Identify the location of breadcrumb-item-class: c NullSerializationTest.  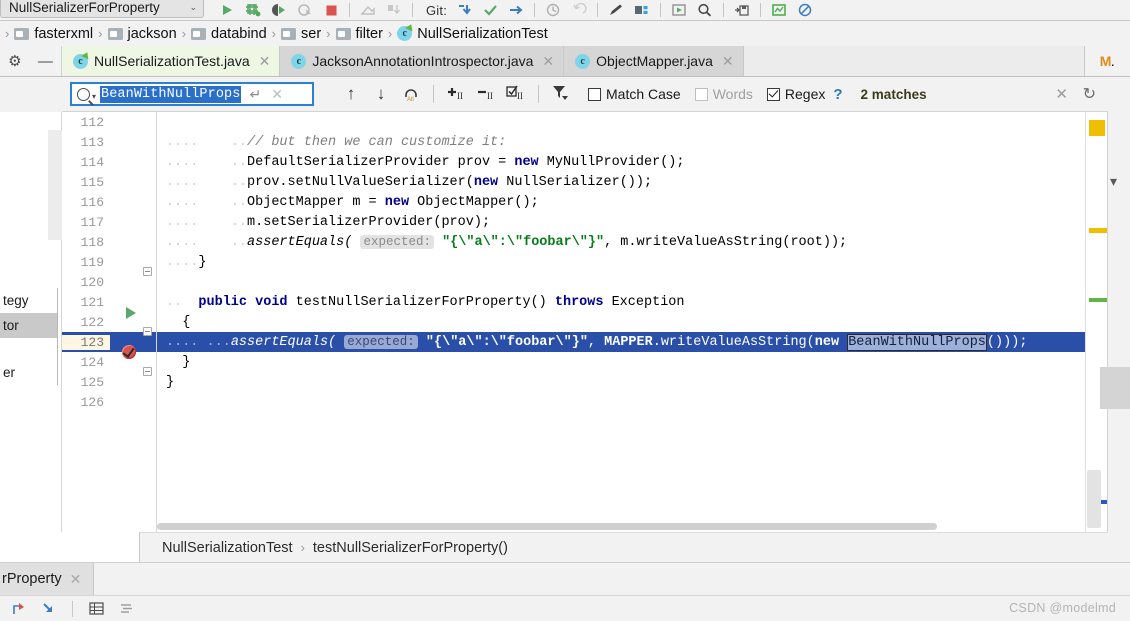
(472, 34).